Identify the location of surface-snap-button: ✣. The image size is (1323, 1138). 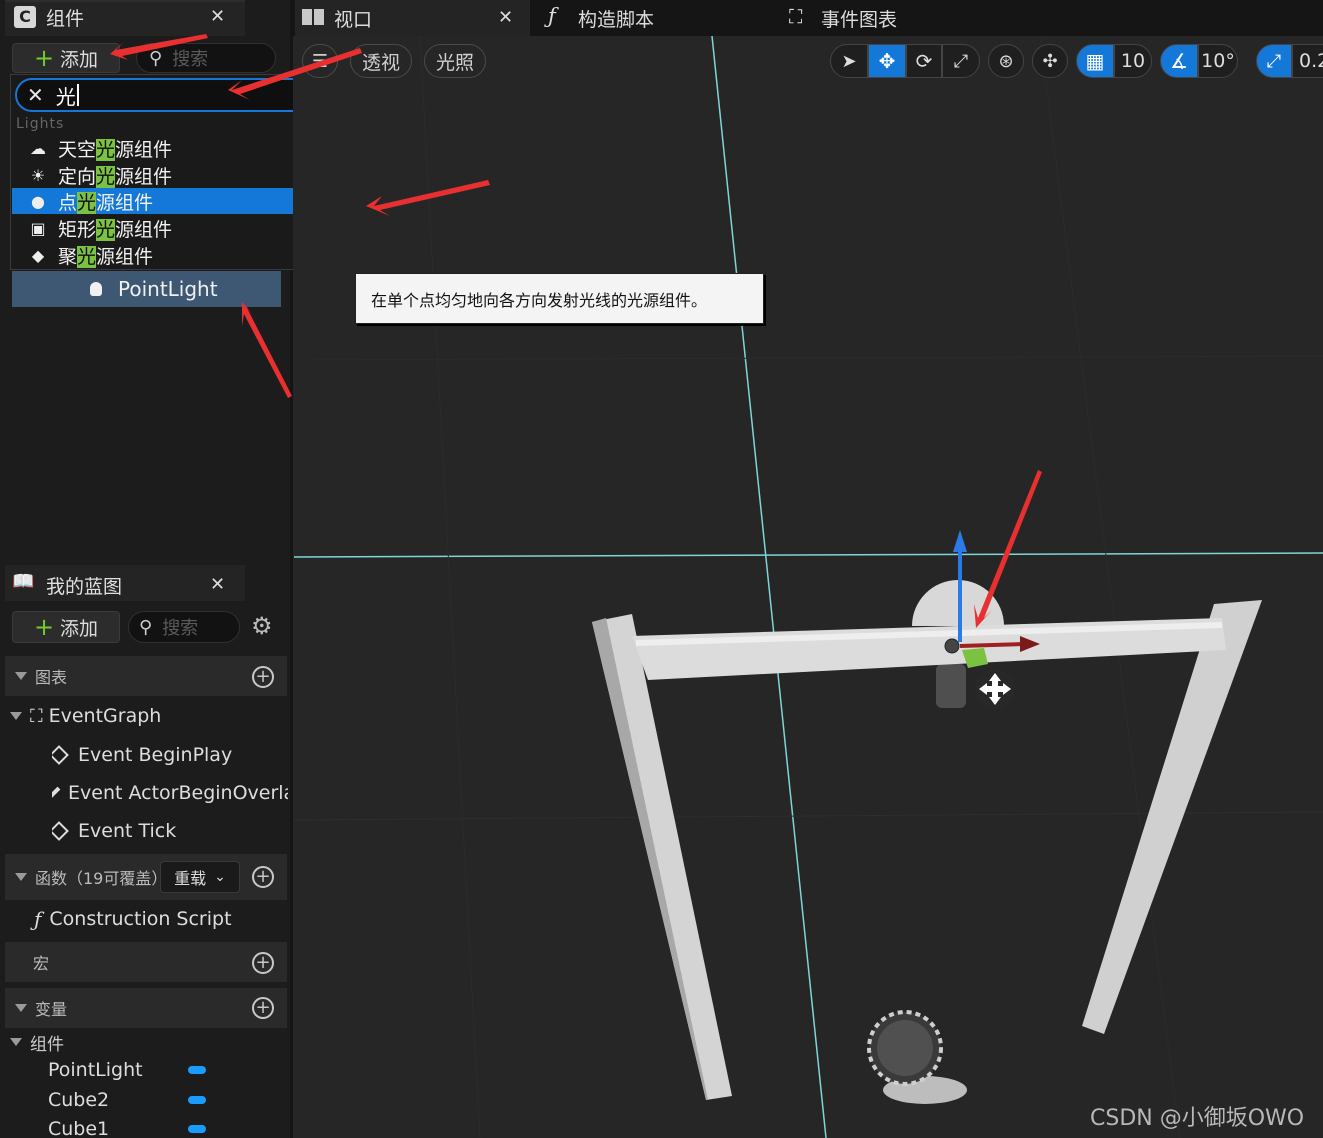
(1050, 61).